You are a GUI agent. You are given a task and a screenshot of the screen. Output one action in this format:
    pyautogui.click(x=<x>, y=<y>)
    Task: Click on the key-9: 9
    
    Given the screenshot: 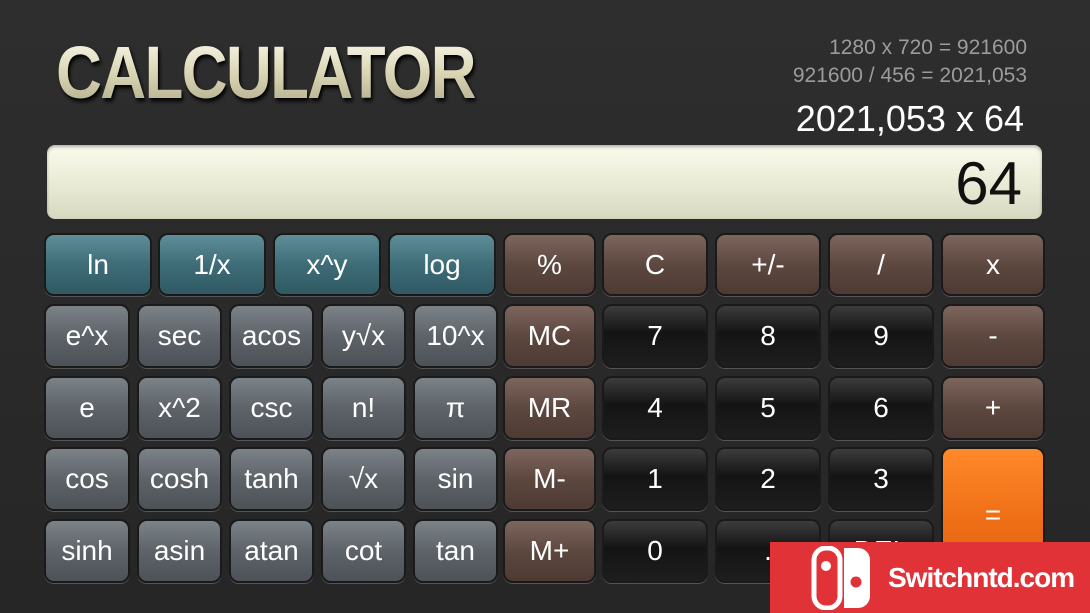 What is the action you would take?
    pyautogui.click(x=881, y=336)
    